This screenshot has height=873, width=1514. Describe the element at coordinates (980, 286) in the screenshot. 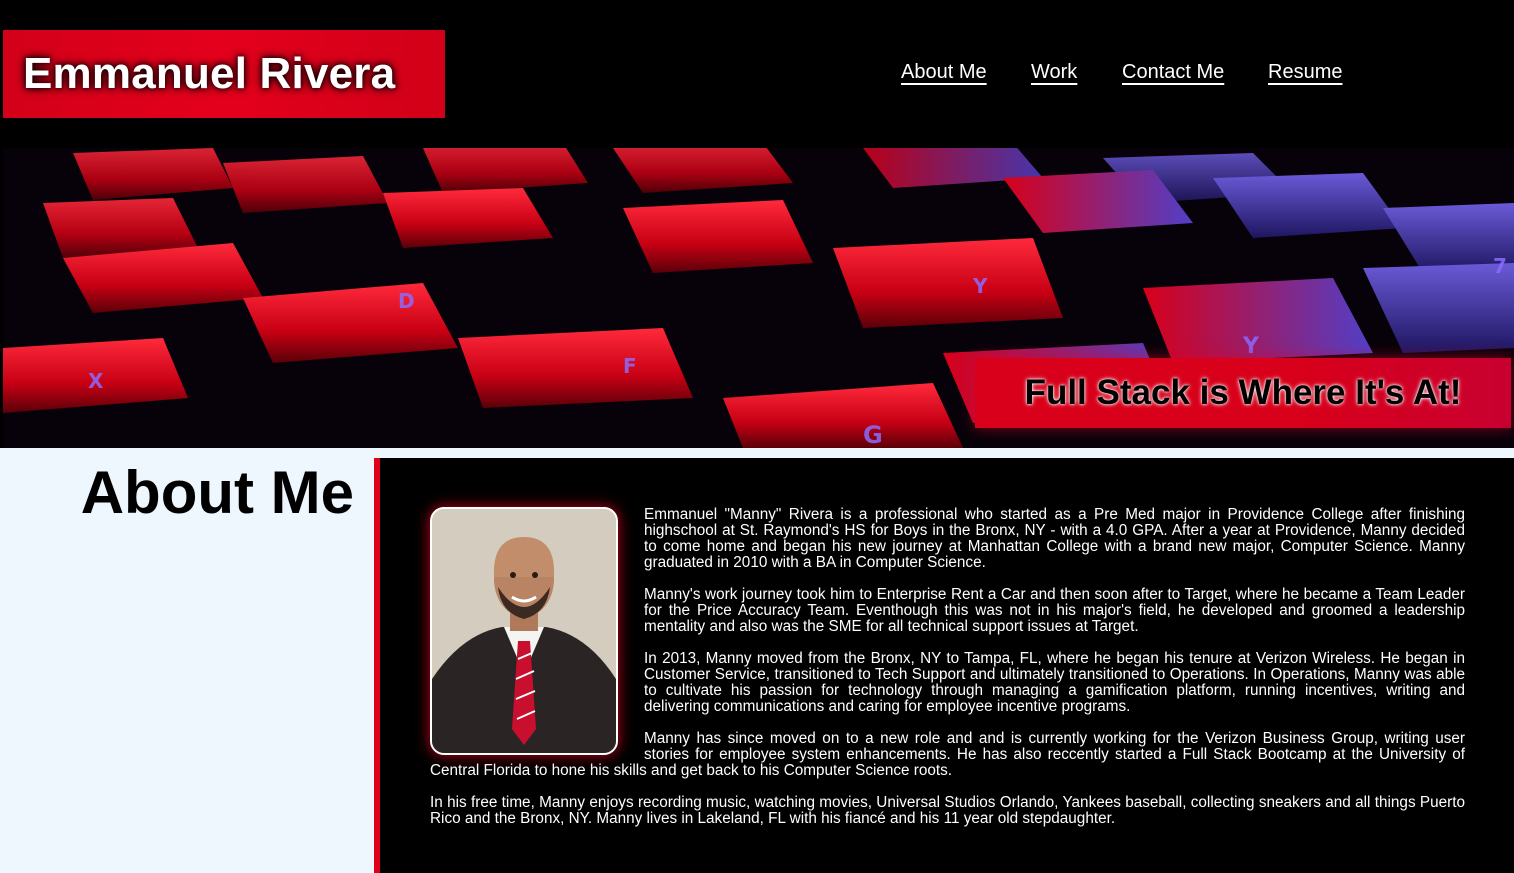

I see `key-y-label: Y` at that location.